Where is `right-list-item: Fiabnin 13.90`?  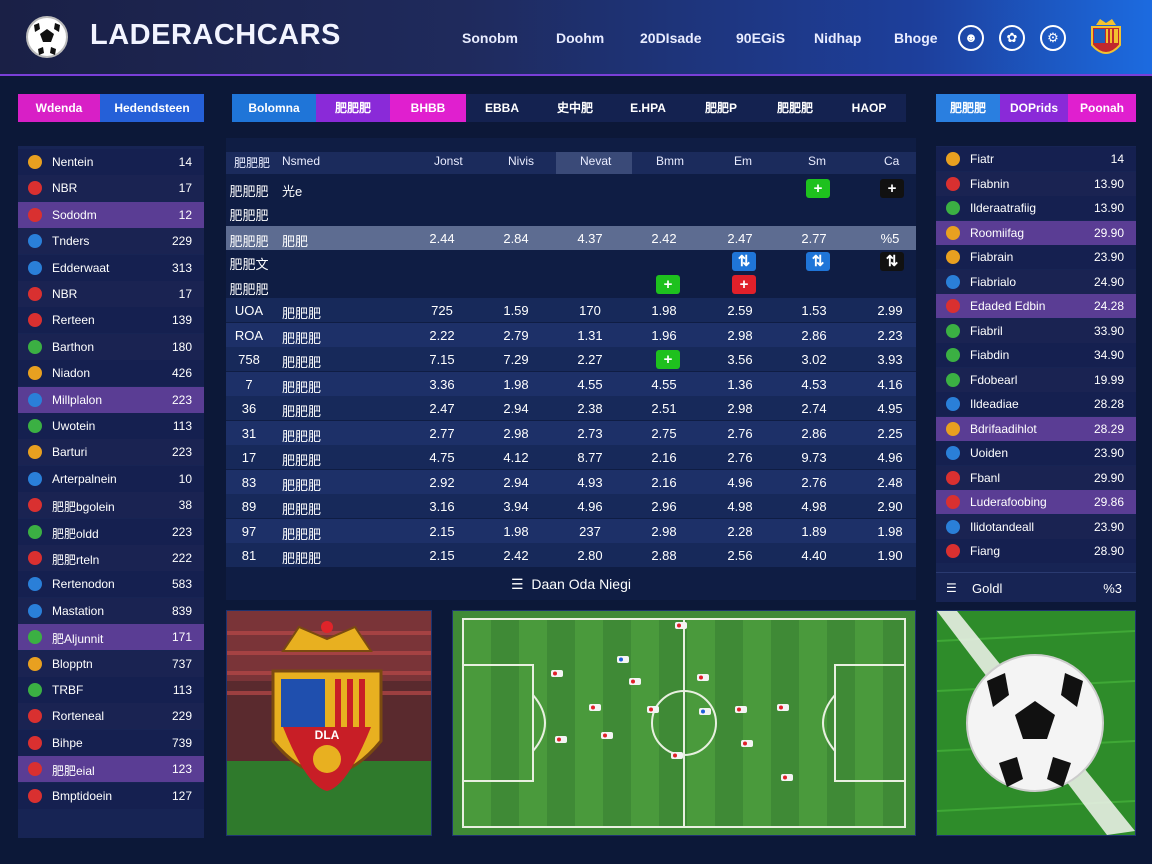
right-list-item: Fiabnin 13.90 is located at coordinates (1036, 183).